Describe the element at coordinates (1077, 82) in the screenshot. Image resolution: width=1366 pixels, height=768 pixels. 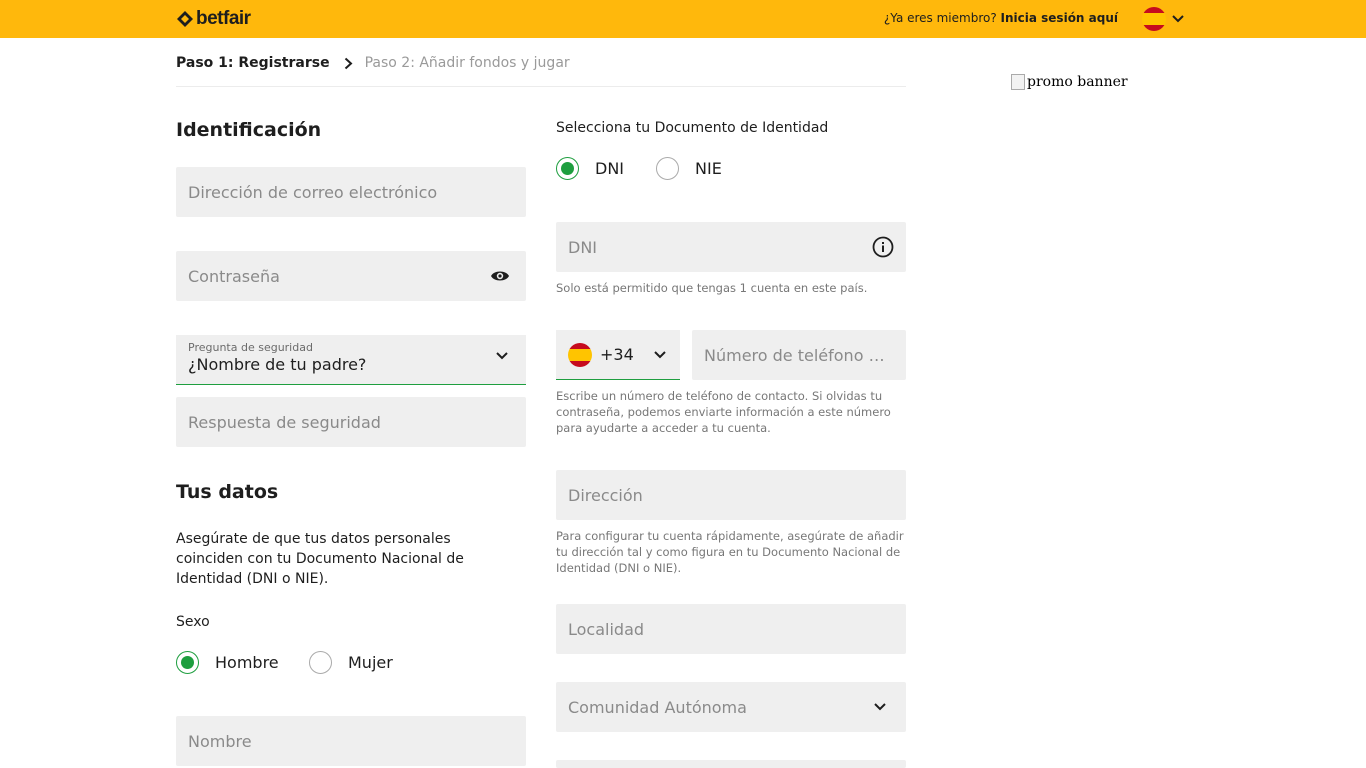
I see `promo-alt-text: promo banner` at that location.